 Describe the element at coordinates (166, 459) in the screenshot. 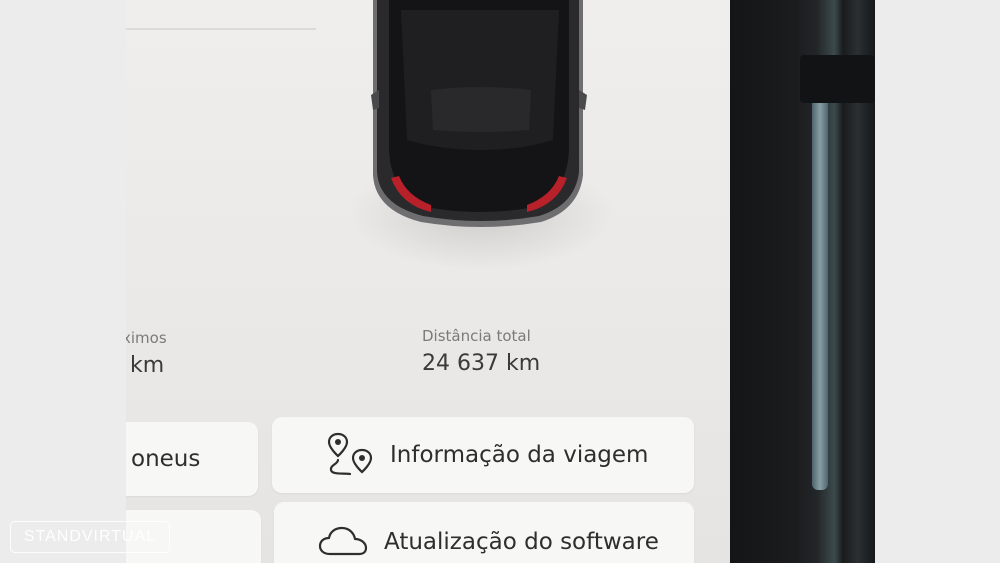

I see `tires-button-label: oneus` at that location.